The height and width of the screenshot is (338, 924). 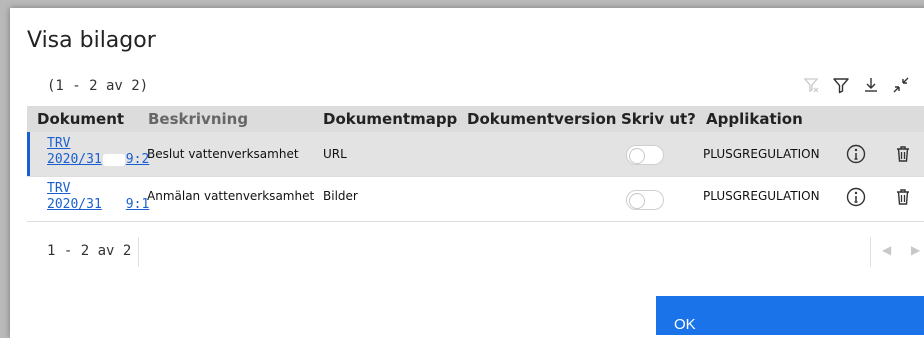 I want to click on clear-filter-icon, so click(x=811, y=85).